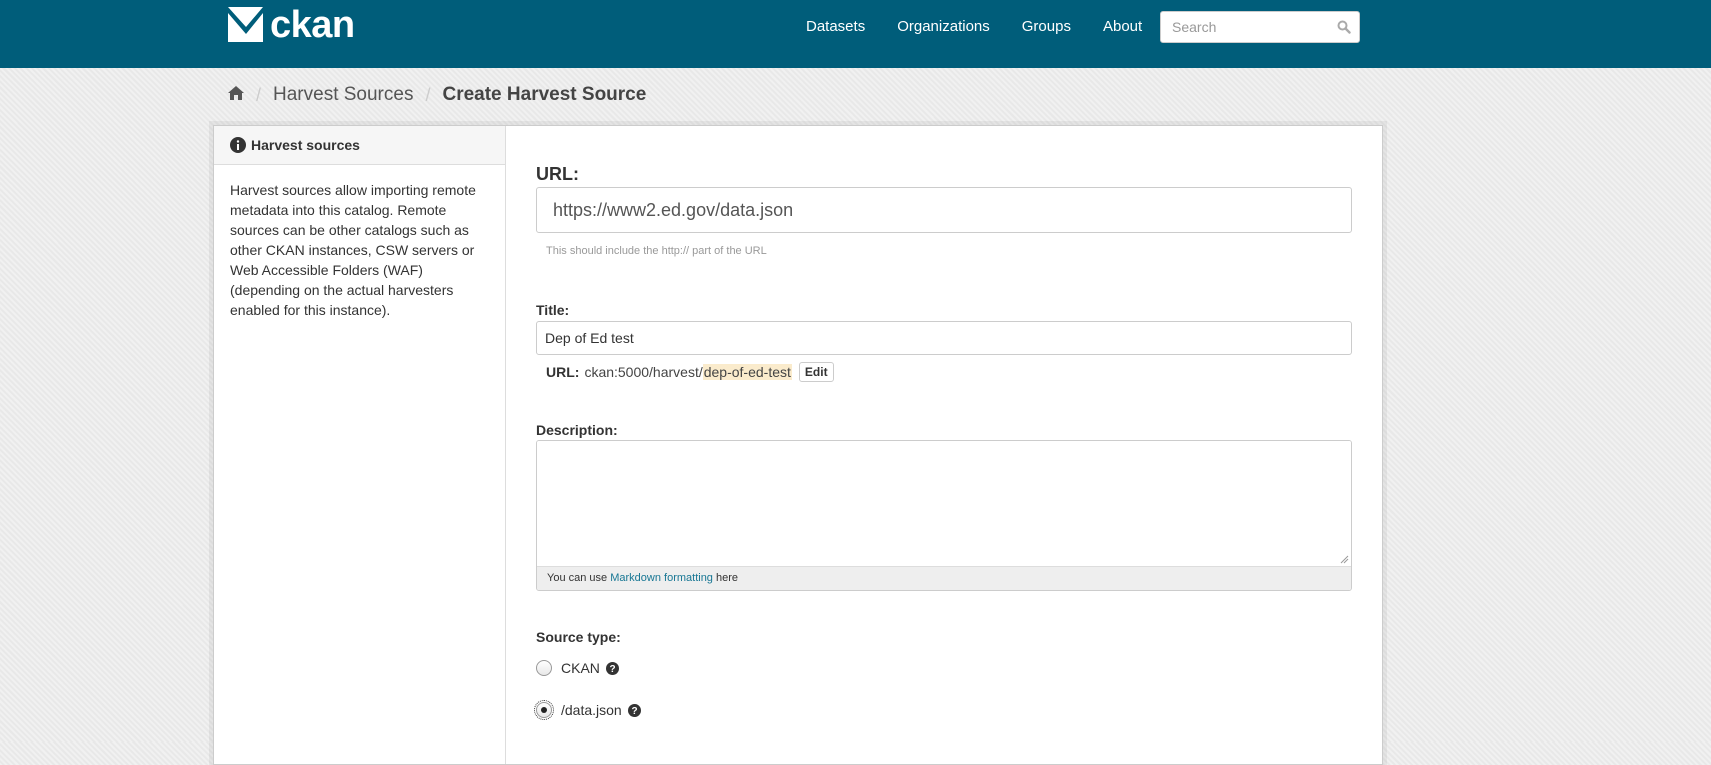  Describe the element at coordinates (305, 145) in the screenshot. I see `sidebar-title: Harvest sources` at that location.